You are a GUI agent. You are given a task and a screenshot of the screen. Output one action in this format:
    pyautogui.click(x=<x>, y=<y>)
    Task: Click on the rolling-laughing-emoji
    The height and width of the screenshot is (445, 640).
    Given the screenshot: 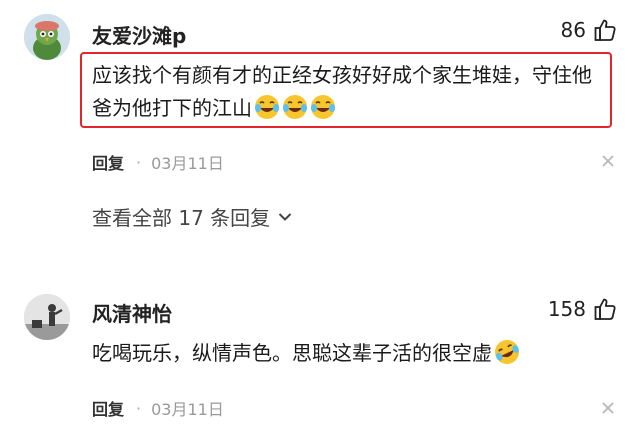 What is the action you would take?
    pyautogui.click(x=507, y=352)
    